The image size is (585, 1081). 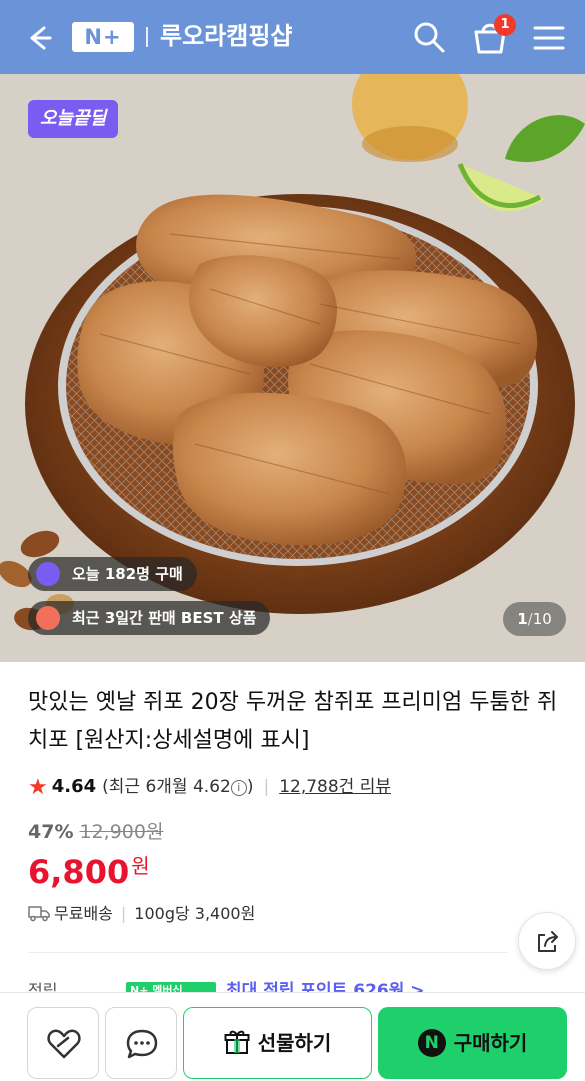 I want to click on image-counter-current: 1, so click(x=522, y=619).